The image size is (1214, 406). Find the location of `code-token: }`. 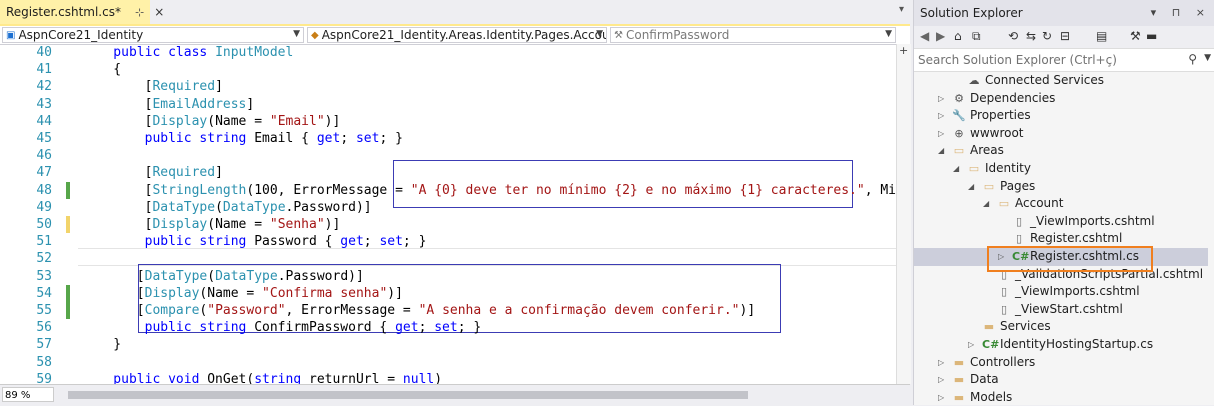

code-token: } is located at coordinates (102, 345).